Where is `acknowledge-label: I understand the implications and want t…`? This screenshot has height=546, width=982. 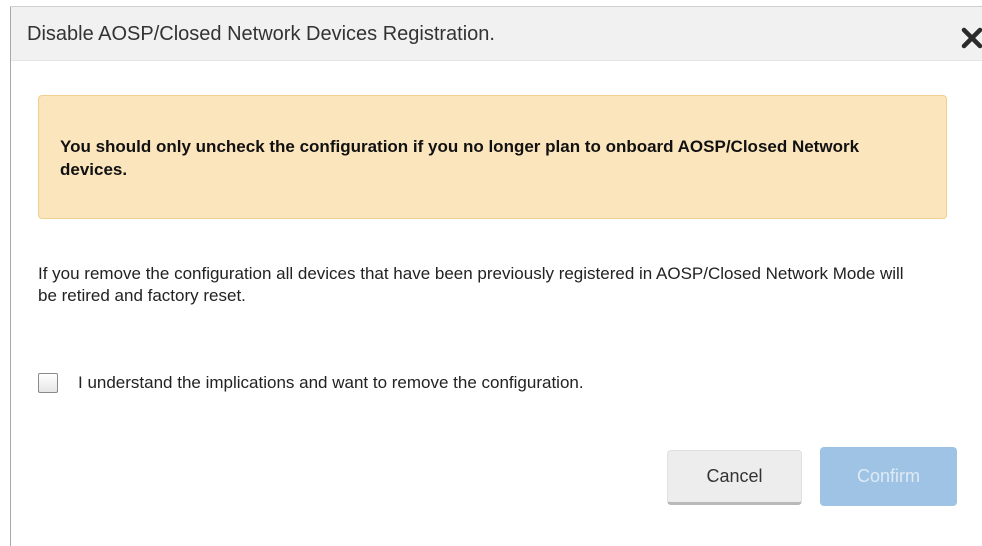 acknowledge-label: I understand the implications and want t… is located at coordinates (331, 383).